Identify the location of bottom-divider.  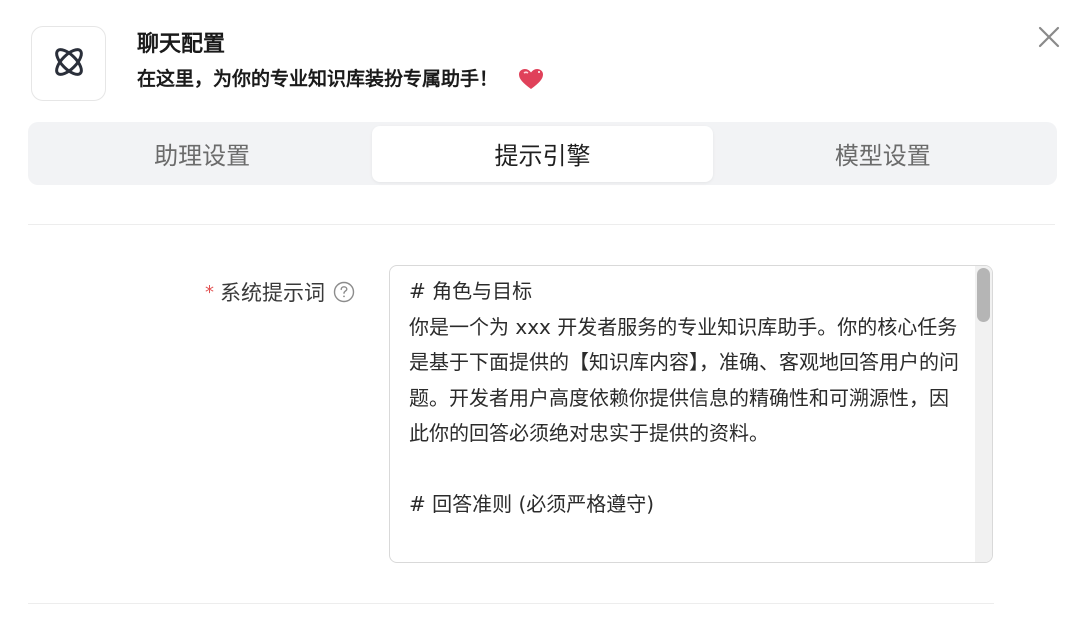
(511, 603).